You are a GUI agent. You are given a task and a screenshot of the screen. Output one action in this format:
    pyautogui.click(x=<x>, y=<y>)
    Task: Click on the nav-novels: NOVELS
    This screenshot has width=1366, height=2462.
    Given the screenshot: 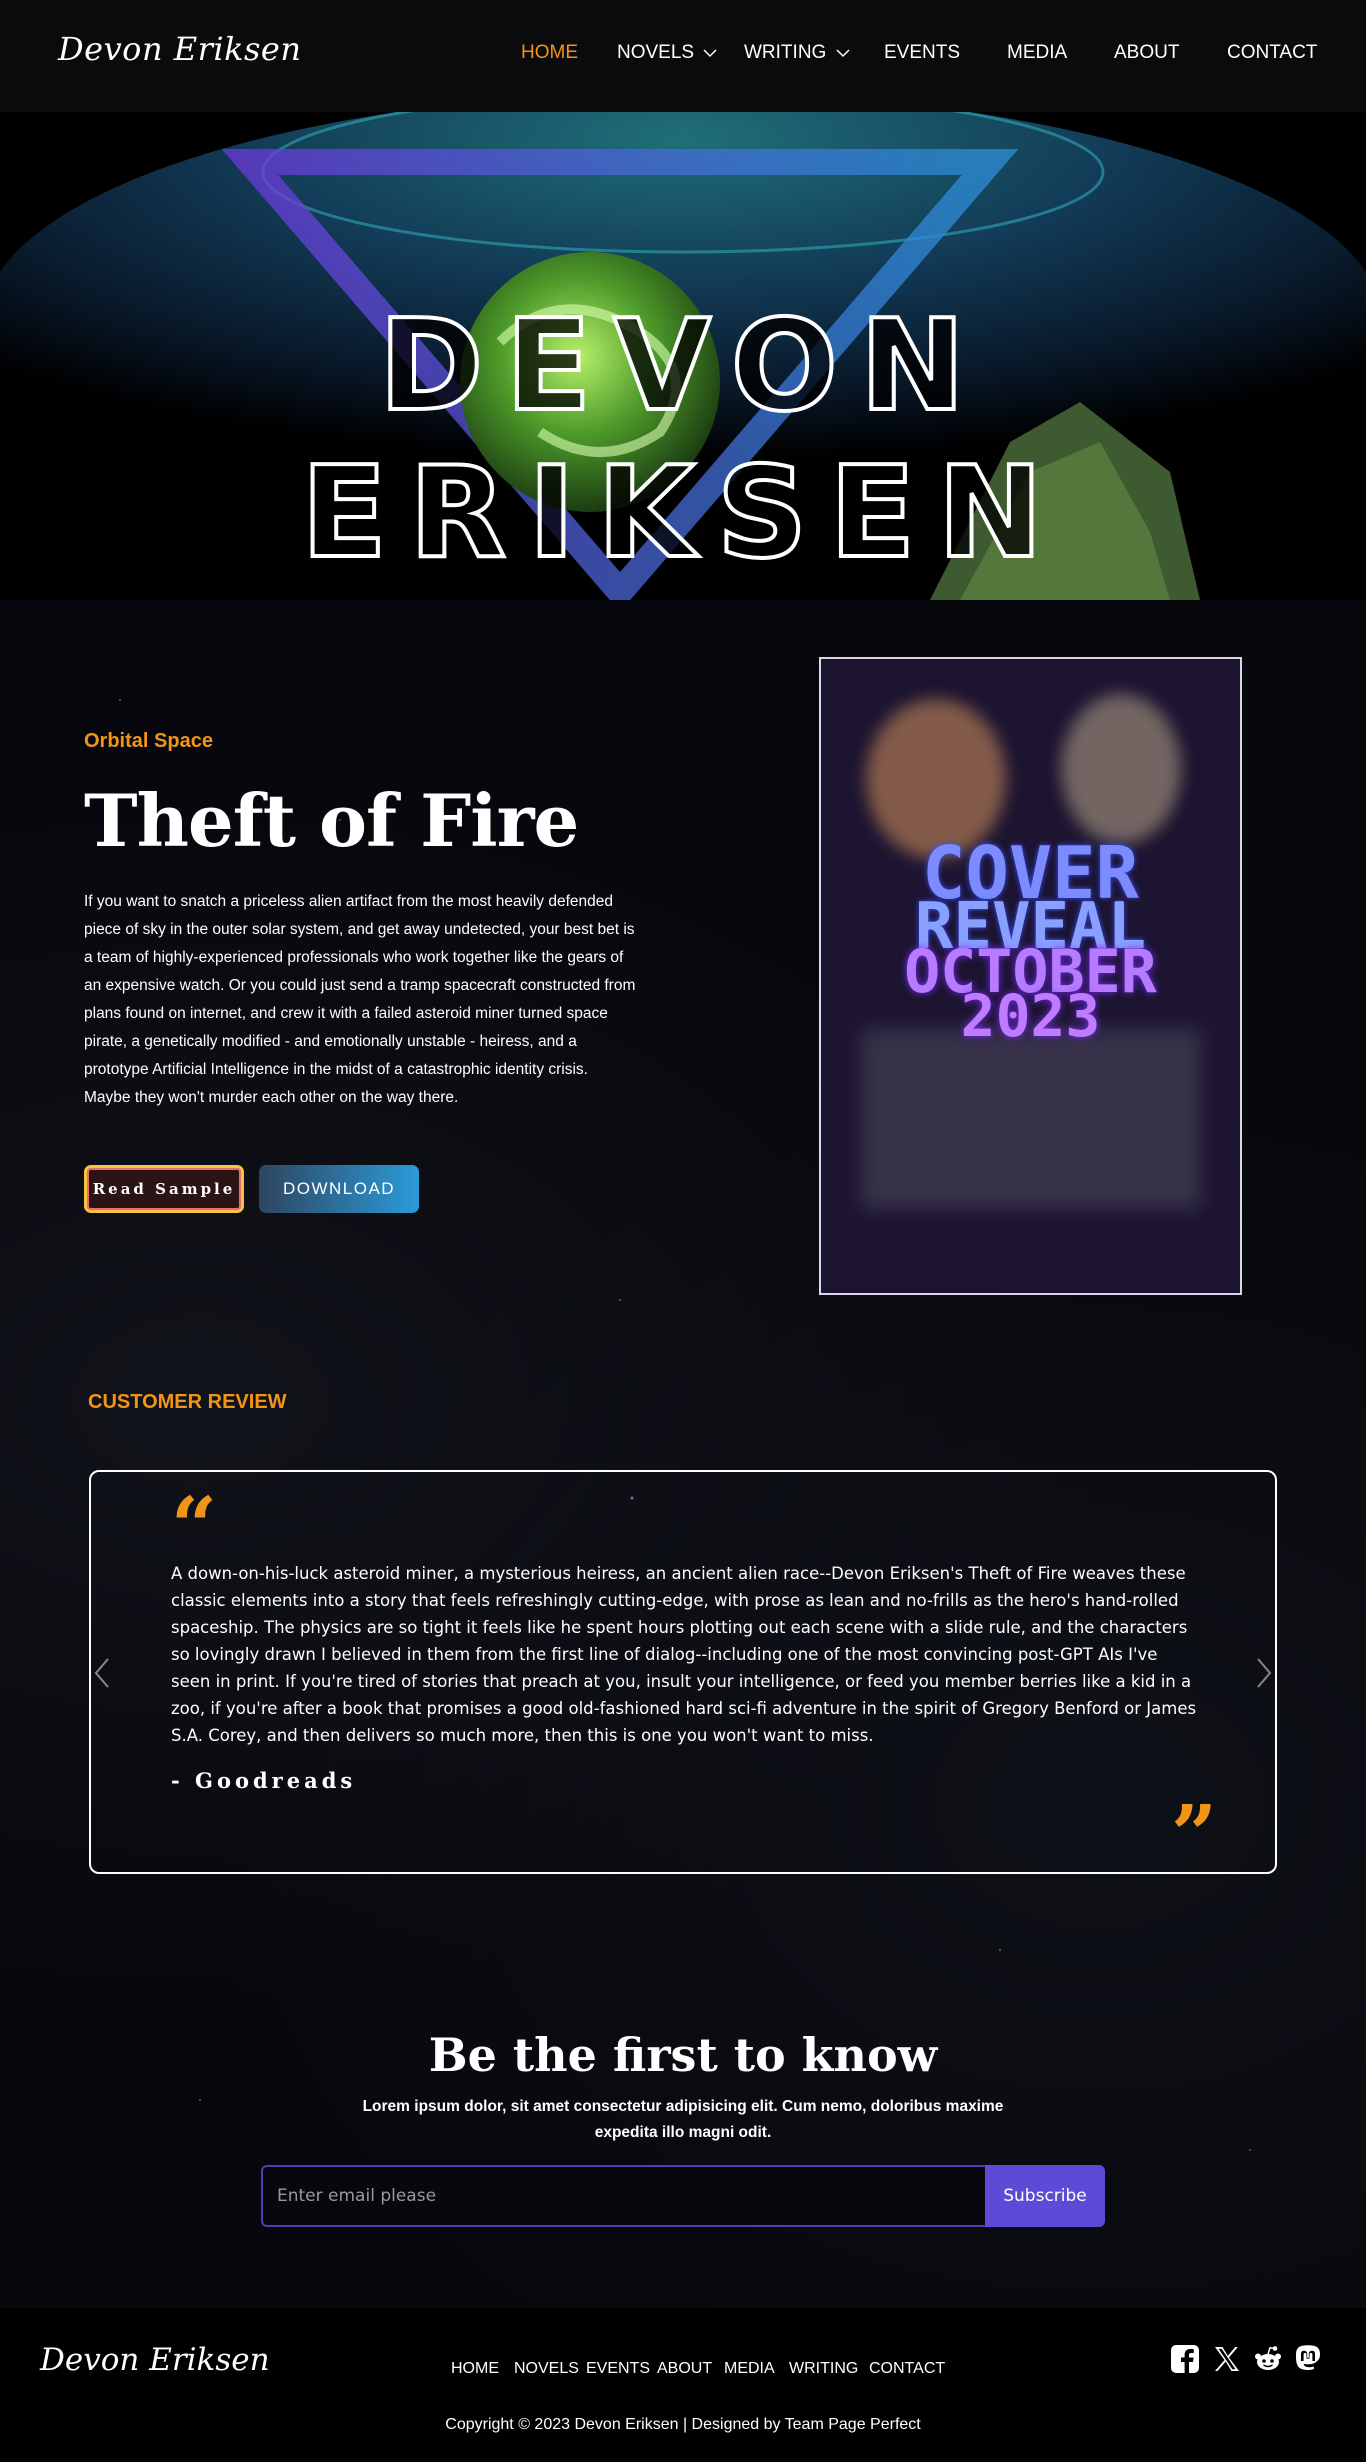 What is the action you would take?
    pyautogui.click(x=667, y=53)
    